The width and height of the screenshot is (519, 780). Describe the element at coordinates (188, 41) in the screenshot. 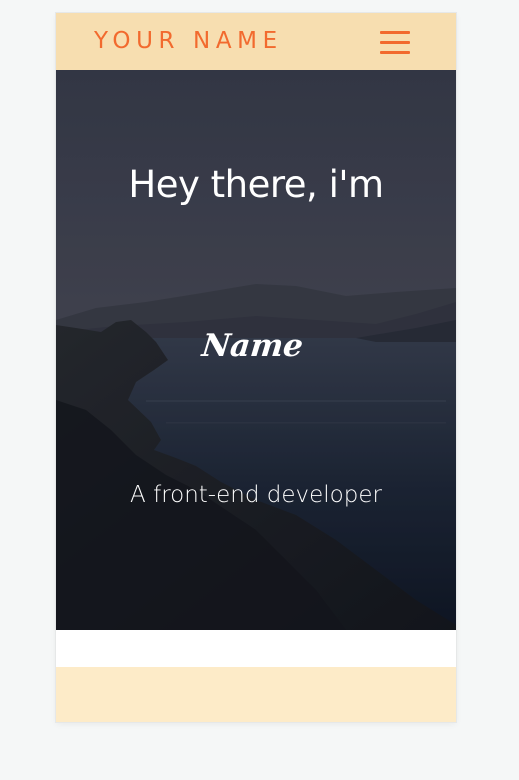

I see `brand-logo: YOUR NAME` at that location.